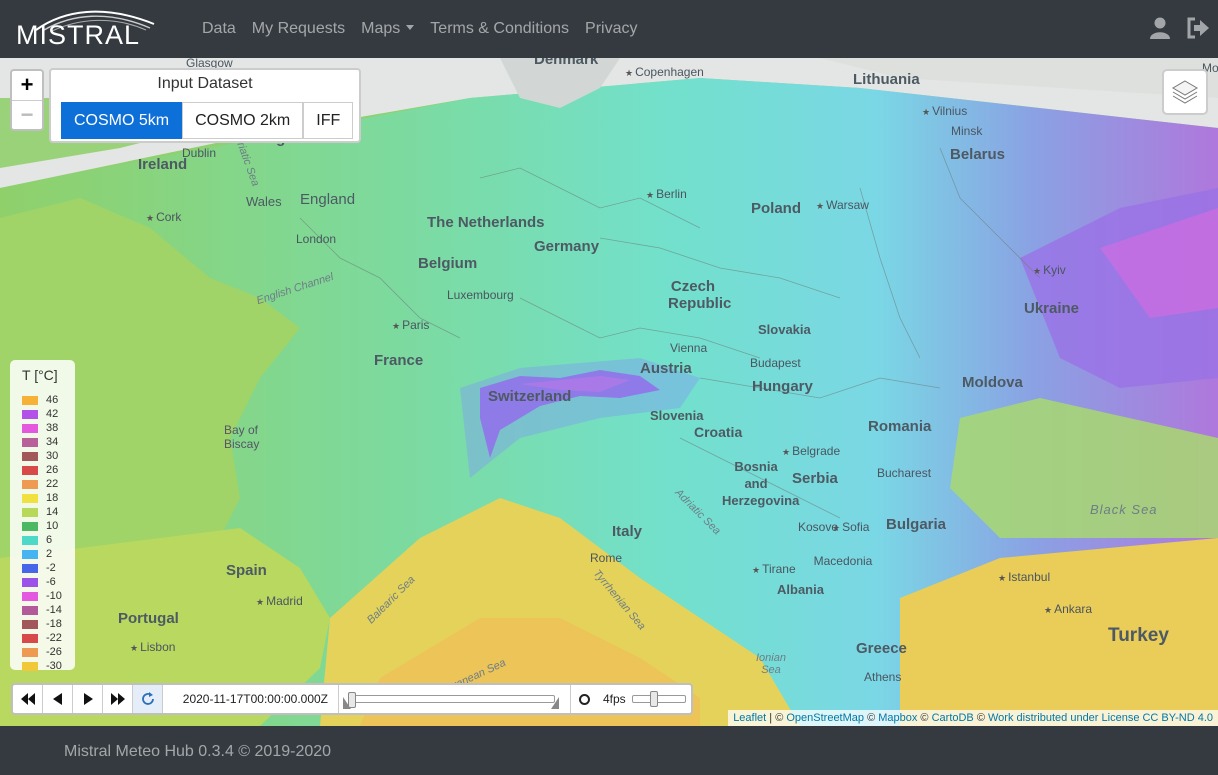 Image resolution: width=1218 pixels, height=775 pixels. I want to click on map-label-city: Lisbon, so click(152, 647).